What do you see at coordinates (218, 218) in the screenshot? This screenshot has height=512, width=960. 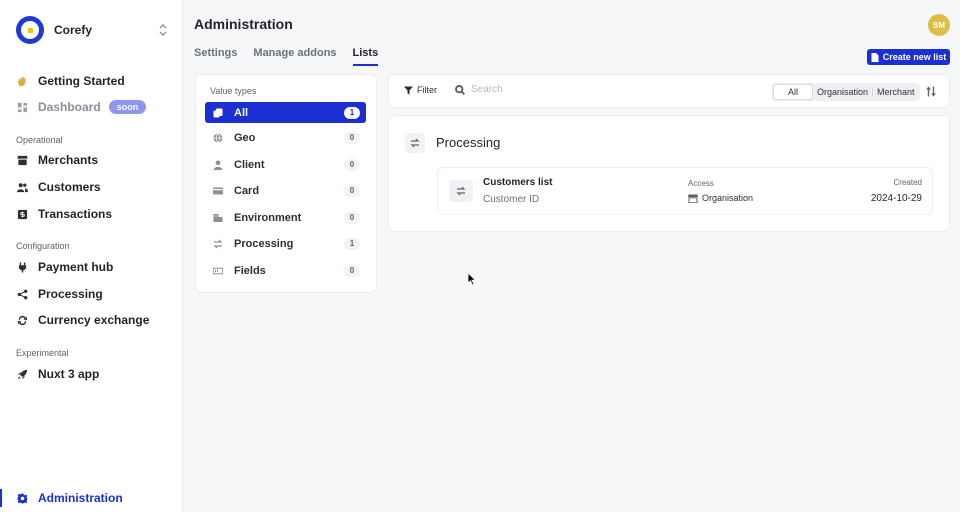 I see `server-icon` at bounding box center [218, 218].